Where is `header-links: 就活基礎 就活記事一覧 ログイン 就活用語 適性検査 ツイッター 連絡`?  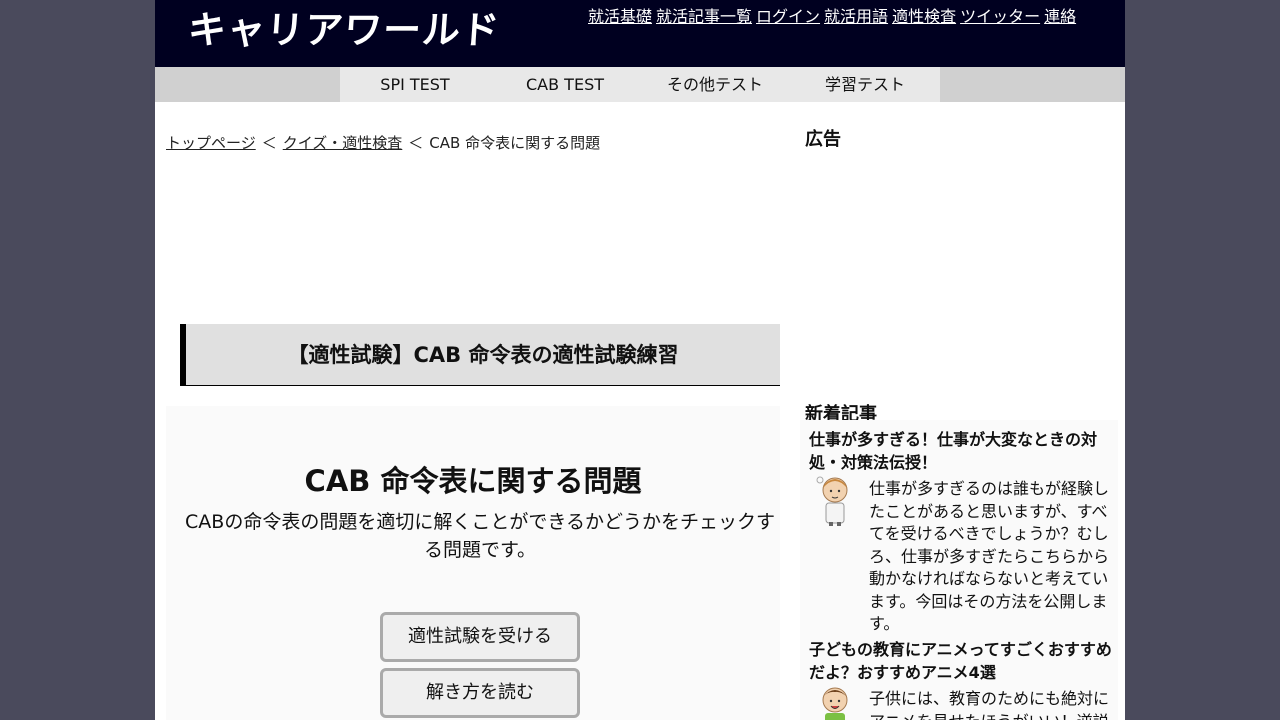 header-links: 就活基礎 就活記事一覧 ログイン 就活用語 適性検査 ツイッター 連絡 is located at coordinates (832, 17).